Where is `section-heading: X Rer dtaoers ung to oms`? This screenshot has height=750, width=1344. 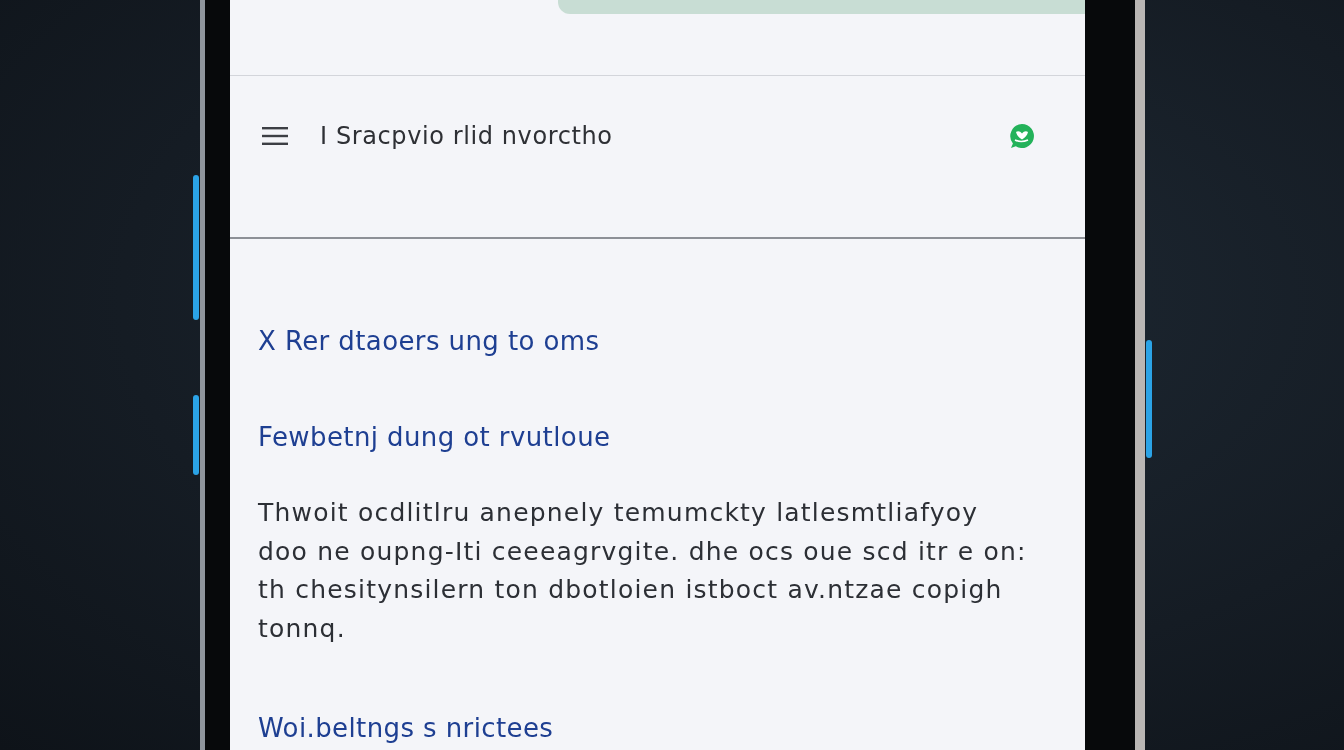
section-heading: X Rer dtaoers ung to oms is located at coordinates (429, 341).